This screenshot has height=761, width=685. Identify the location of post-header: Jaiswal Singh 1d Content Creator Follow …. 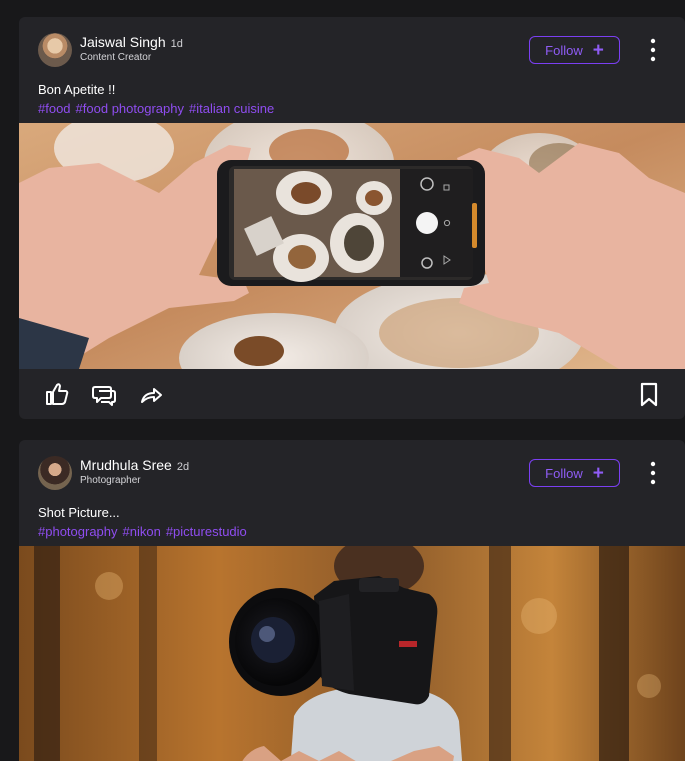
(352, 50).